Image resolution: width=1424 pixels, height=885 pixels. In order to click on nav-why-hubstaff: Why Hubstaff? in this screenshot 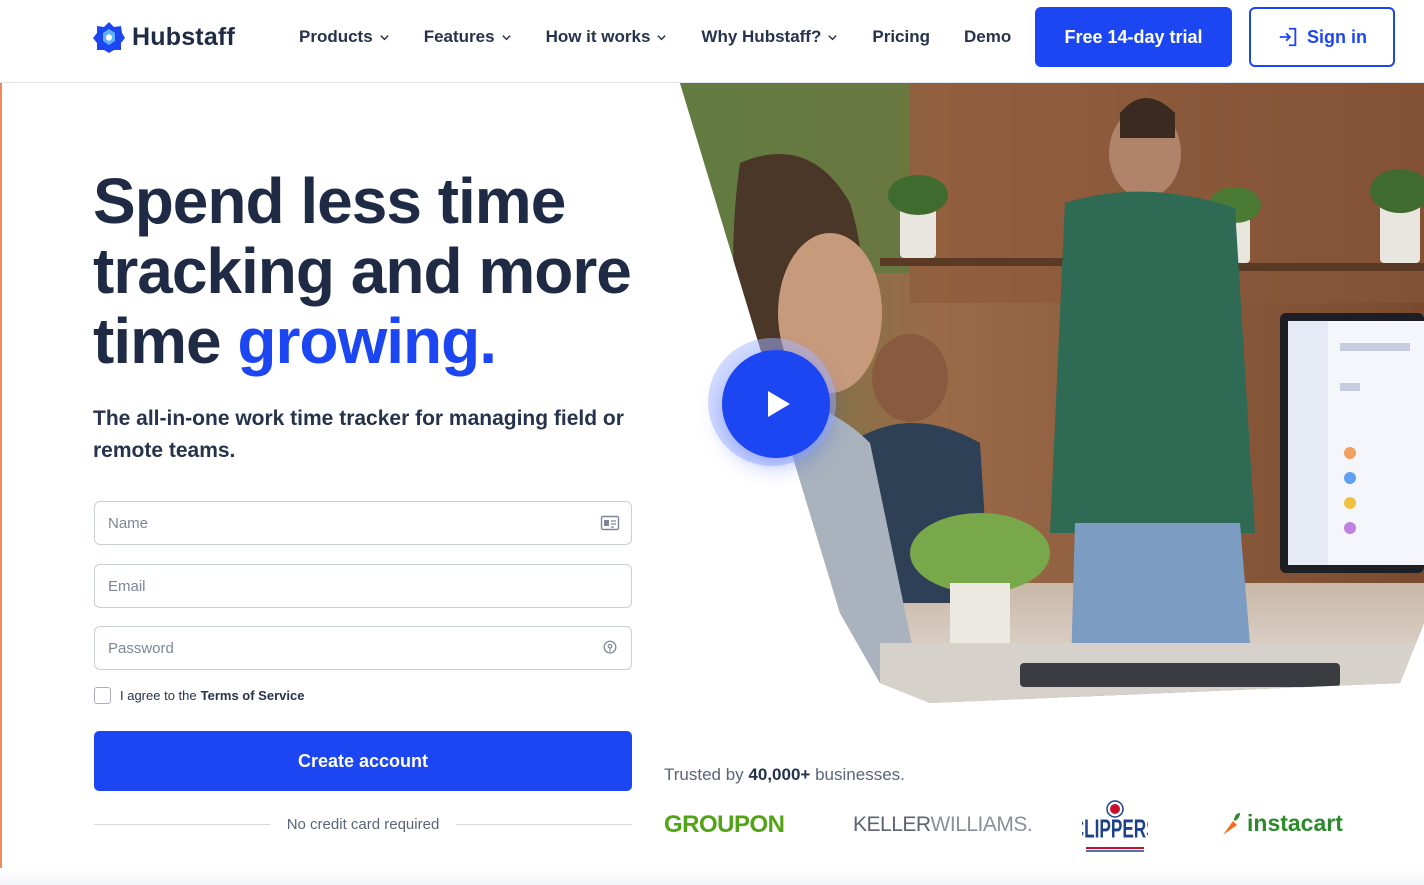, I will do `click(769, 37)`.